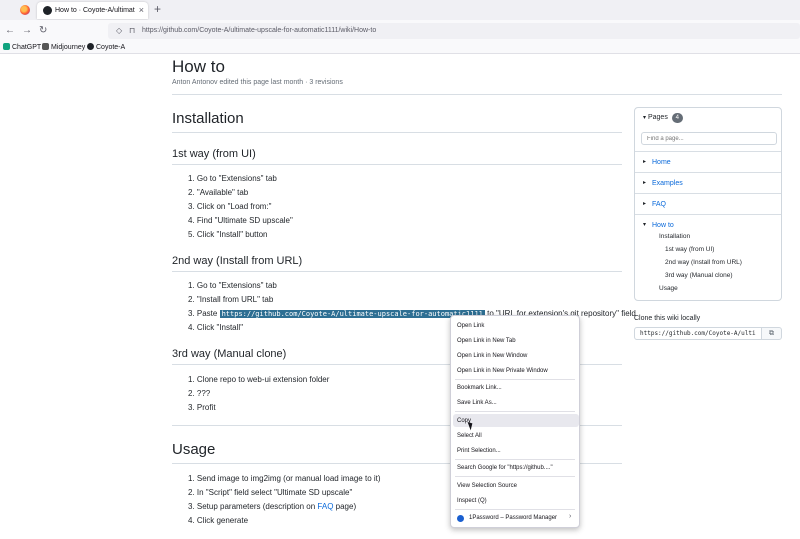  I want to click on close-icon: ×, so click(141, 10).